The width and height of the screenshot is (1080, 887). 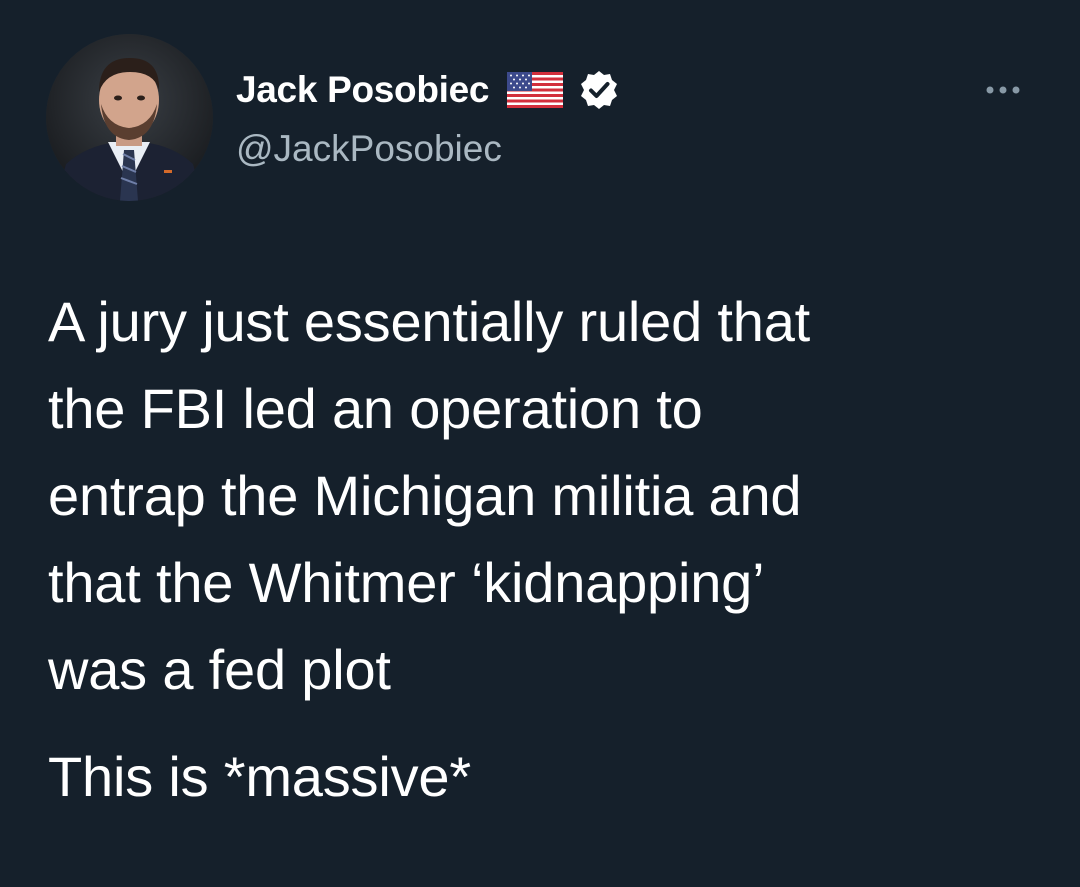 What do you see at coordinates (362, 90) in the screenshot?
I see `display-name: Jack Posobiec` at bounding box center [362, 90].